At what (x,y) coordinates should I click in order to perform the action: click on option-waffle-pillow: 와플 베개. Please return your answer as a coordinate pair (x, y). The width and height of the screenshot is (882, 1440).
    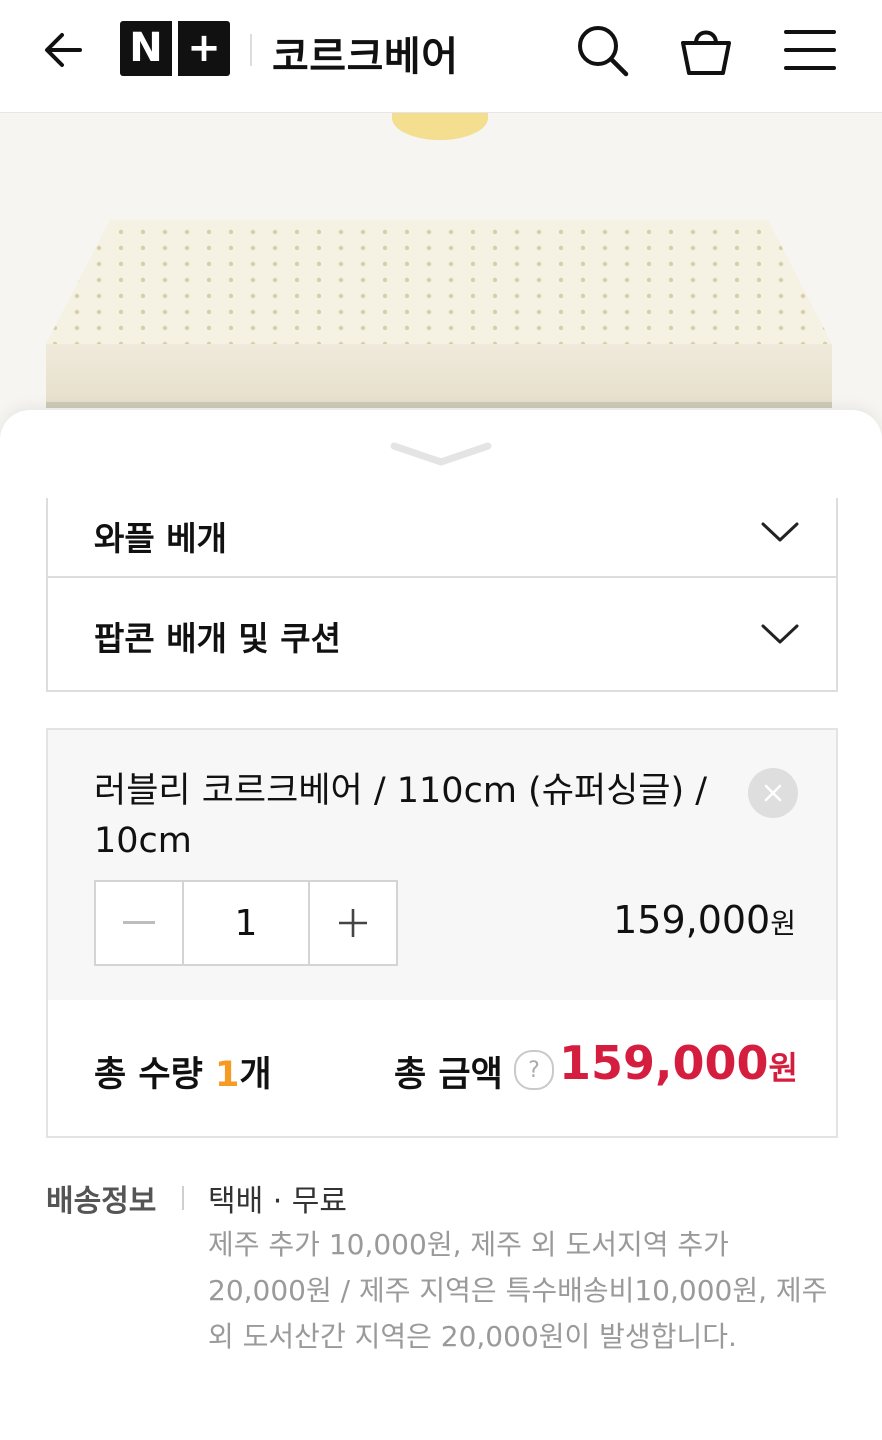
    Looking at the image, I should click on (442, 538).